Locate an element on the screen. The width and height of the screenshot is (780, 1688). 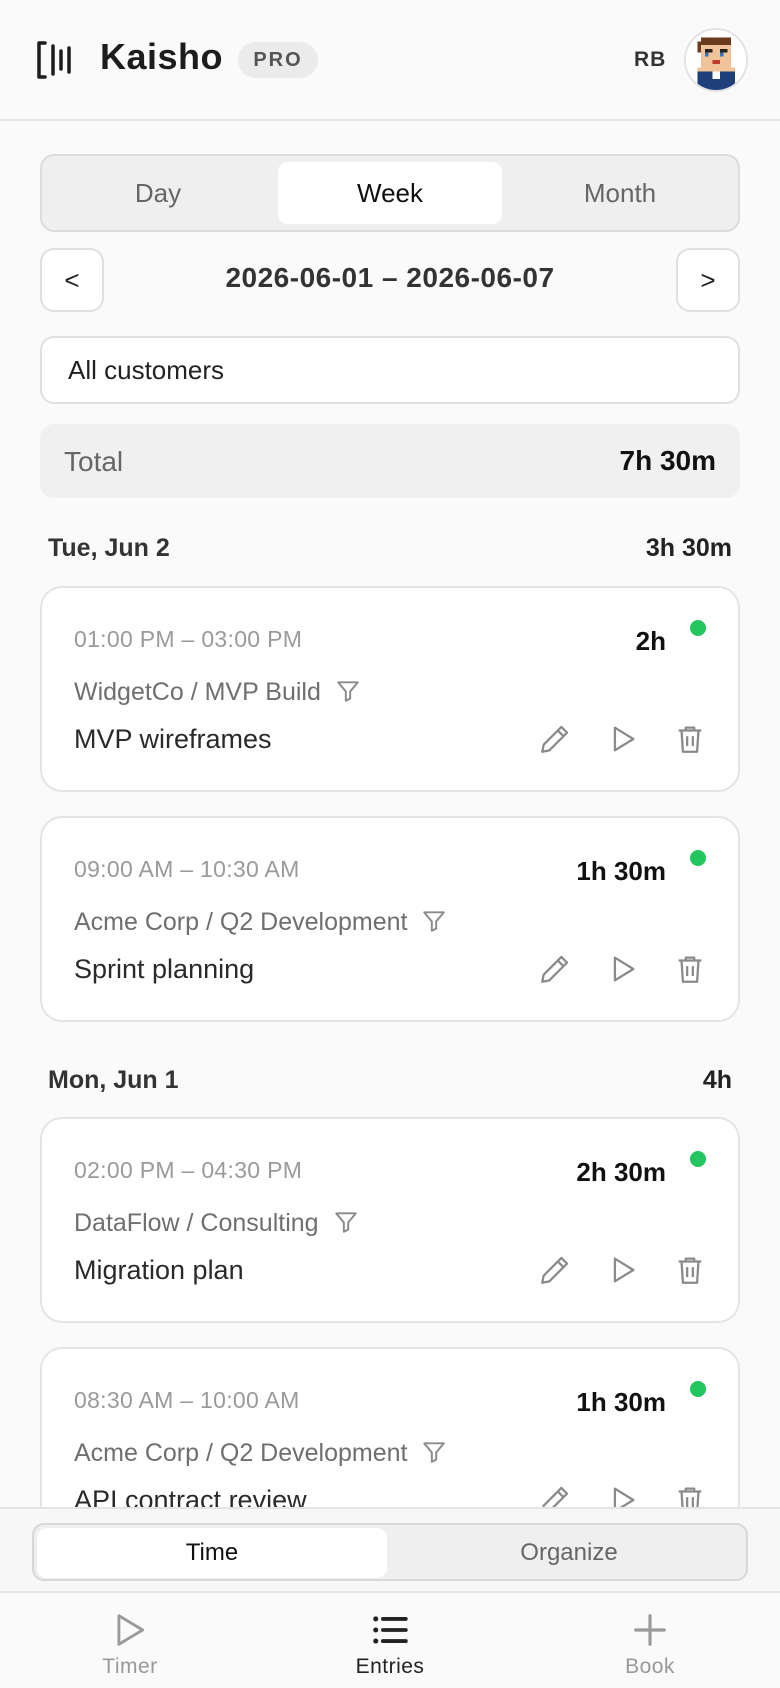
entry-project: DataFlow / Consulting is located at coordinates (216, 1223).